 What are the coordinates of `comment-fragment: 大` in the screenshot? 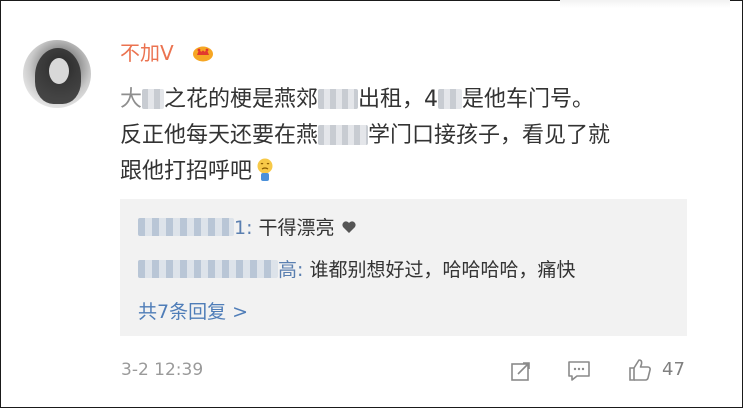 It's located at (131, 99).